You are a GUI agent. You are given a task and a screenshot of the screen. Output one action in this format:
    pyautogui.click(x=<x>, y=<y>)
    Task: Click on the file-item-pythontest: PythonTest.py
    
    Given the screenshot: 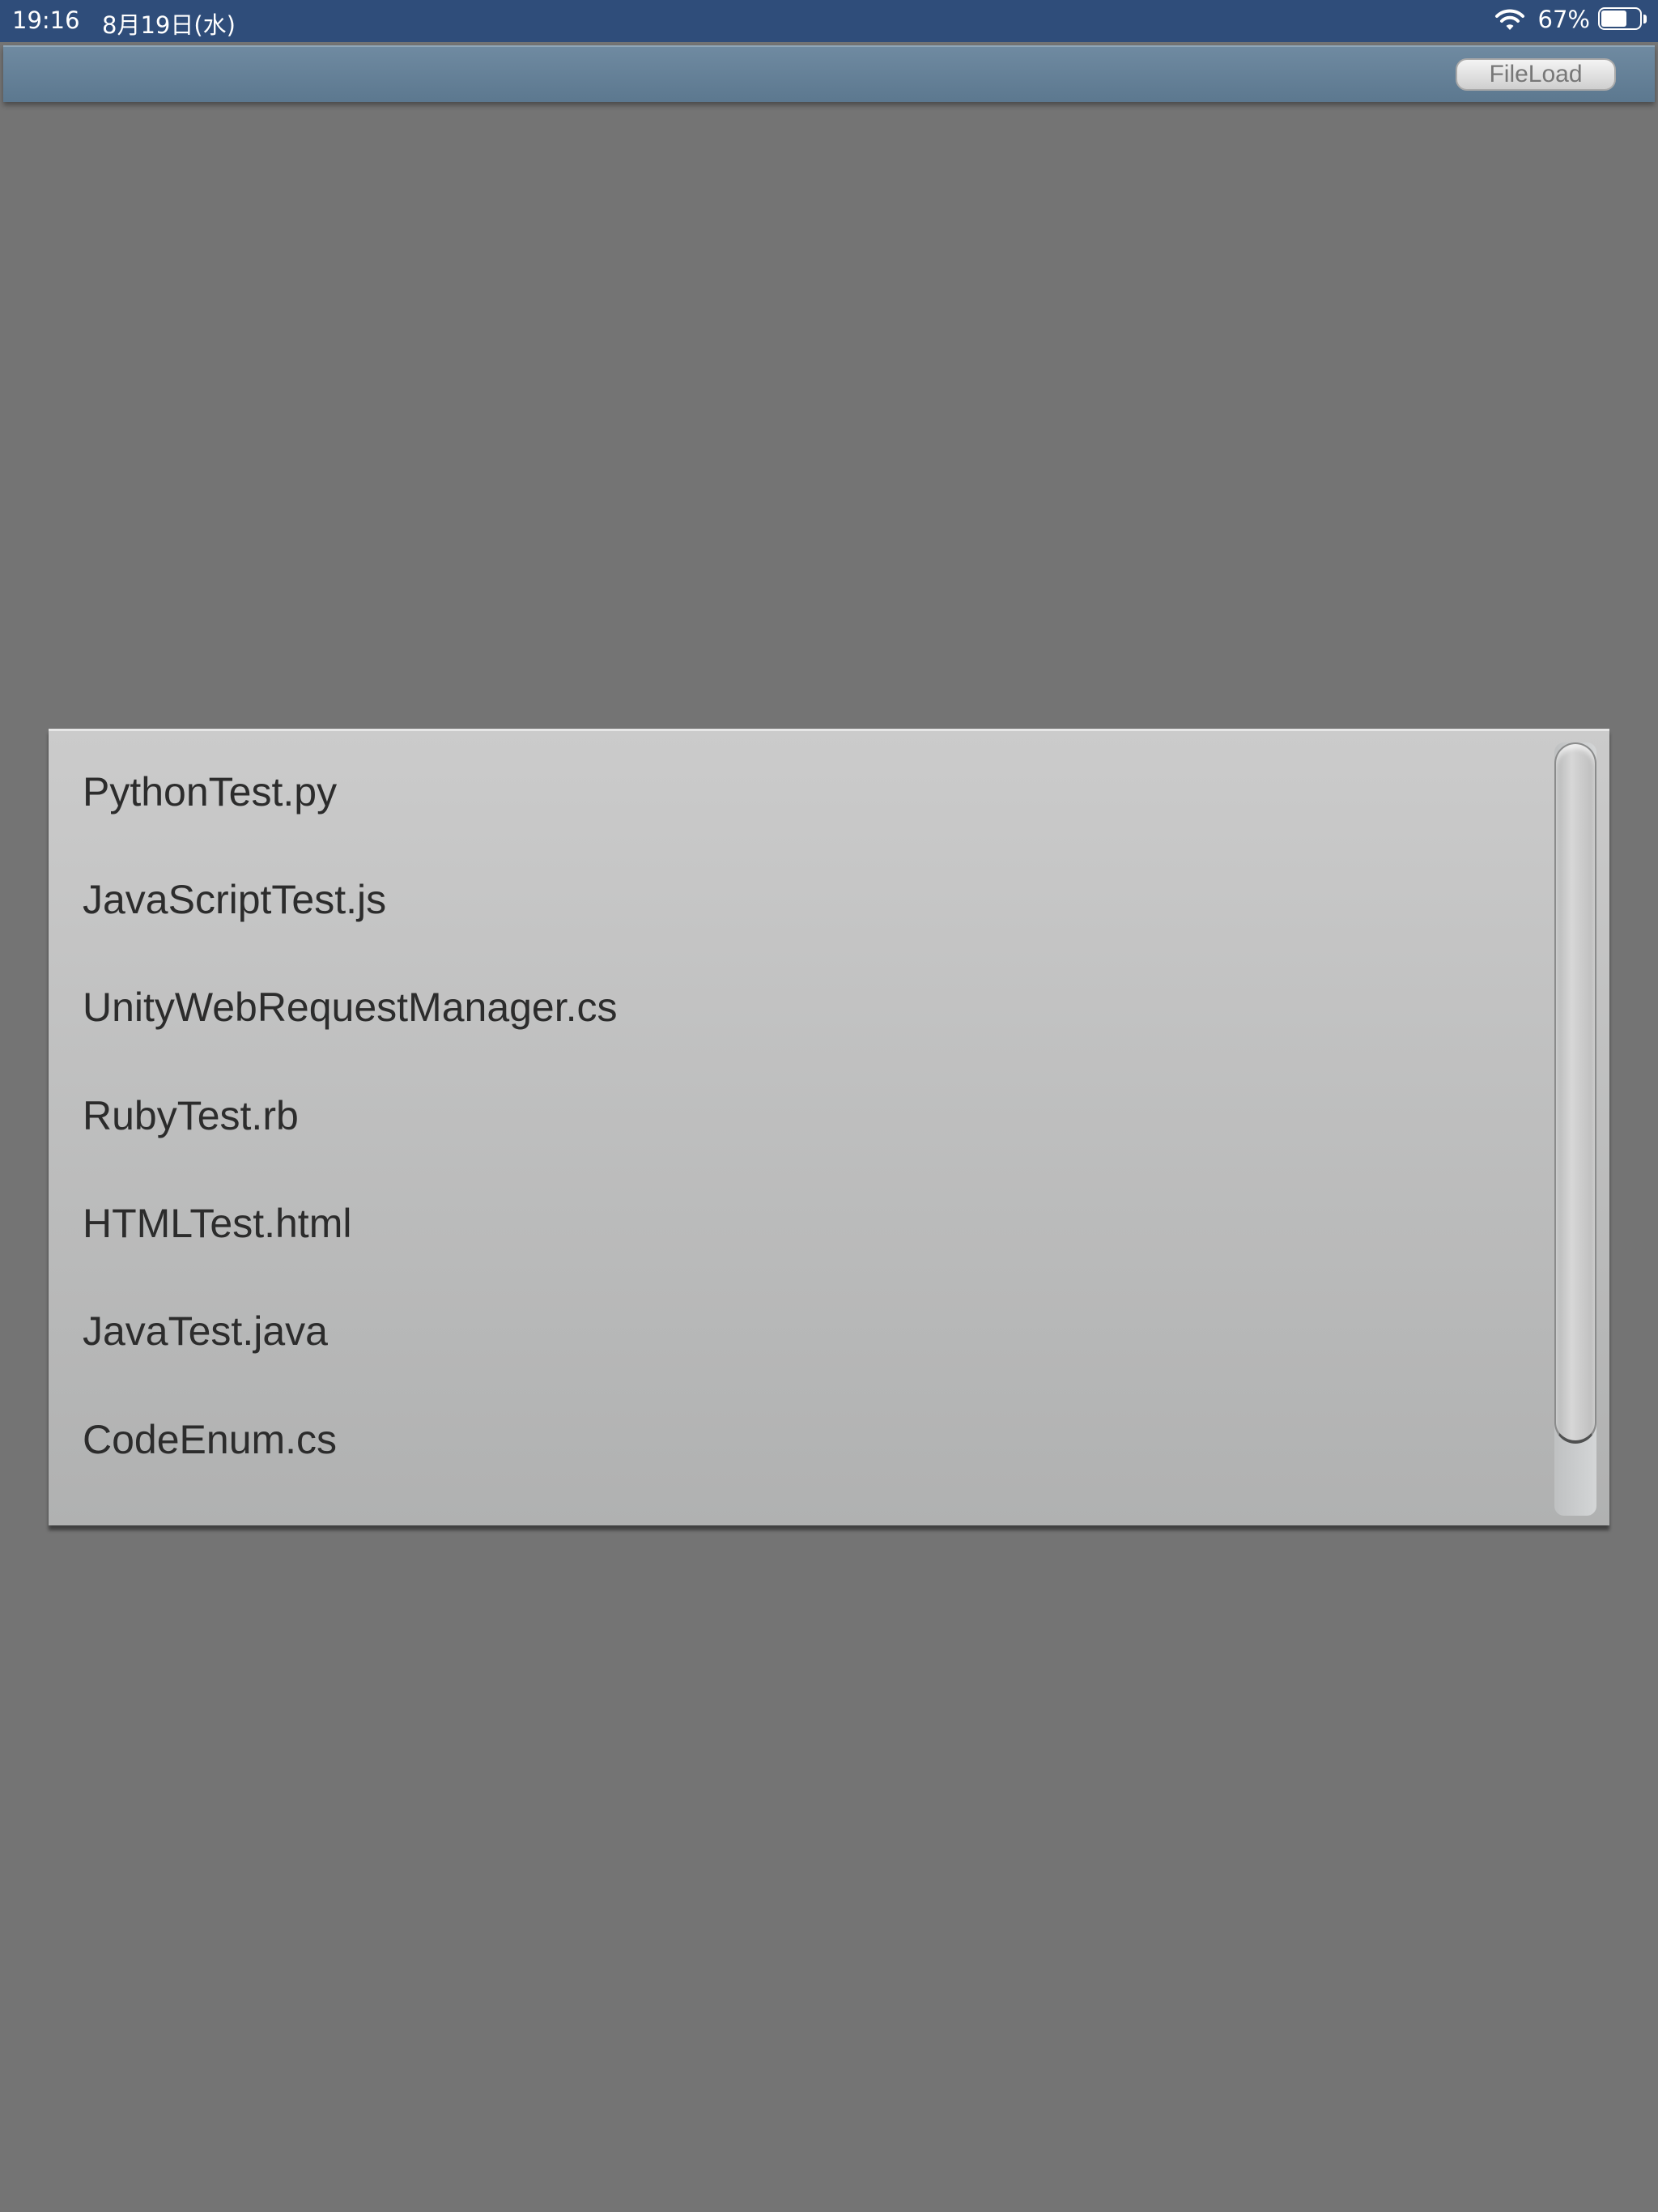 What is the action you would take?
    pyautogui.click(x=803, y=791)
    